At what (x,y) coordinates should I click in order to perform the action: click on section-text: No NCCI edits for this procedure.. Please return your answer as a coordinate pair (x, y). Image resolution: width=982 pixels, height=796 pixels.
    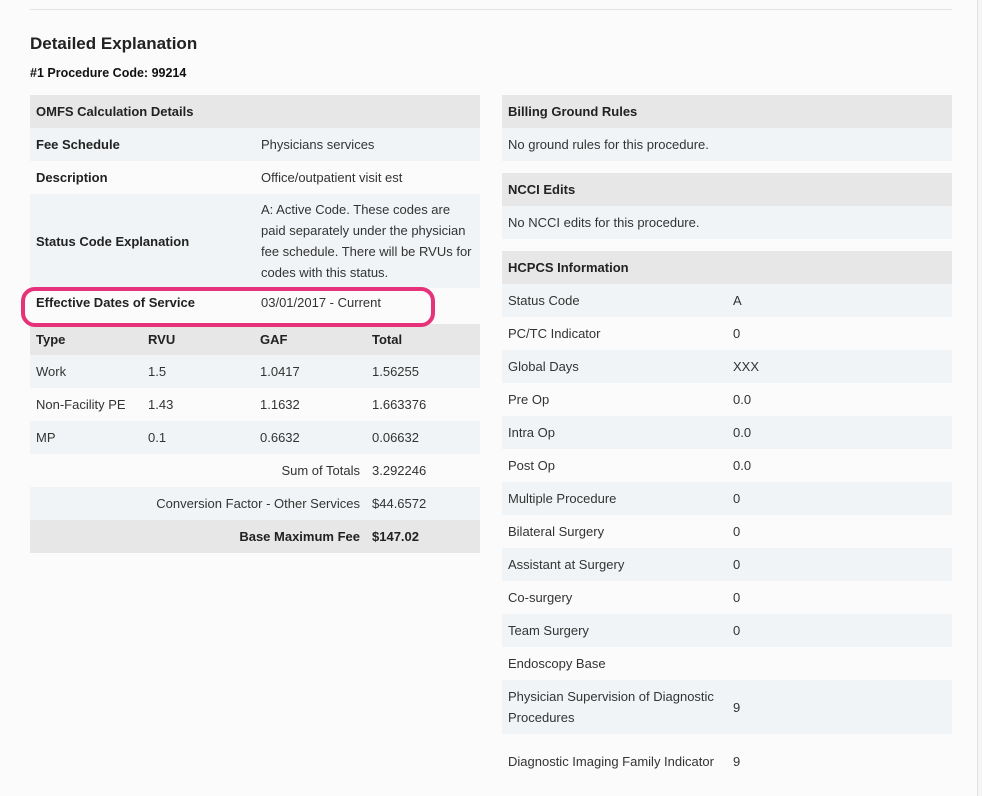
    Looking at the image, I should click on (604, 222).